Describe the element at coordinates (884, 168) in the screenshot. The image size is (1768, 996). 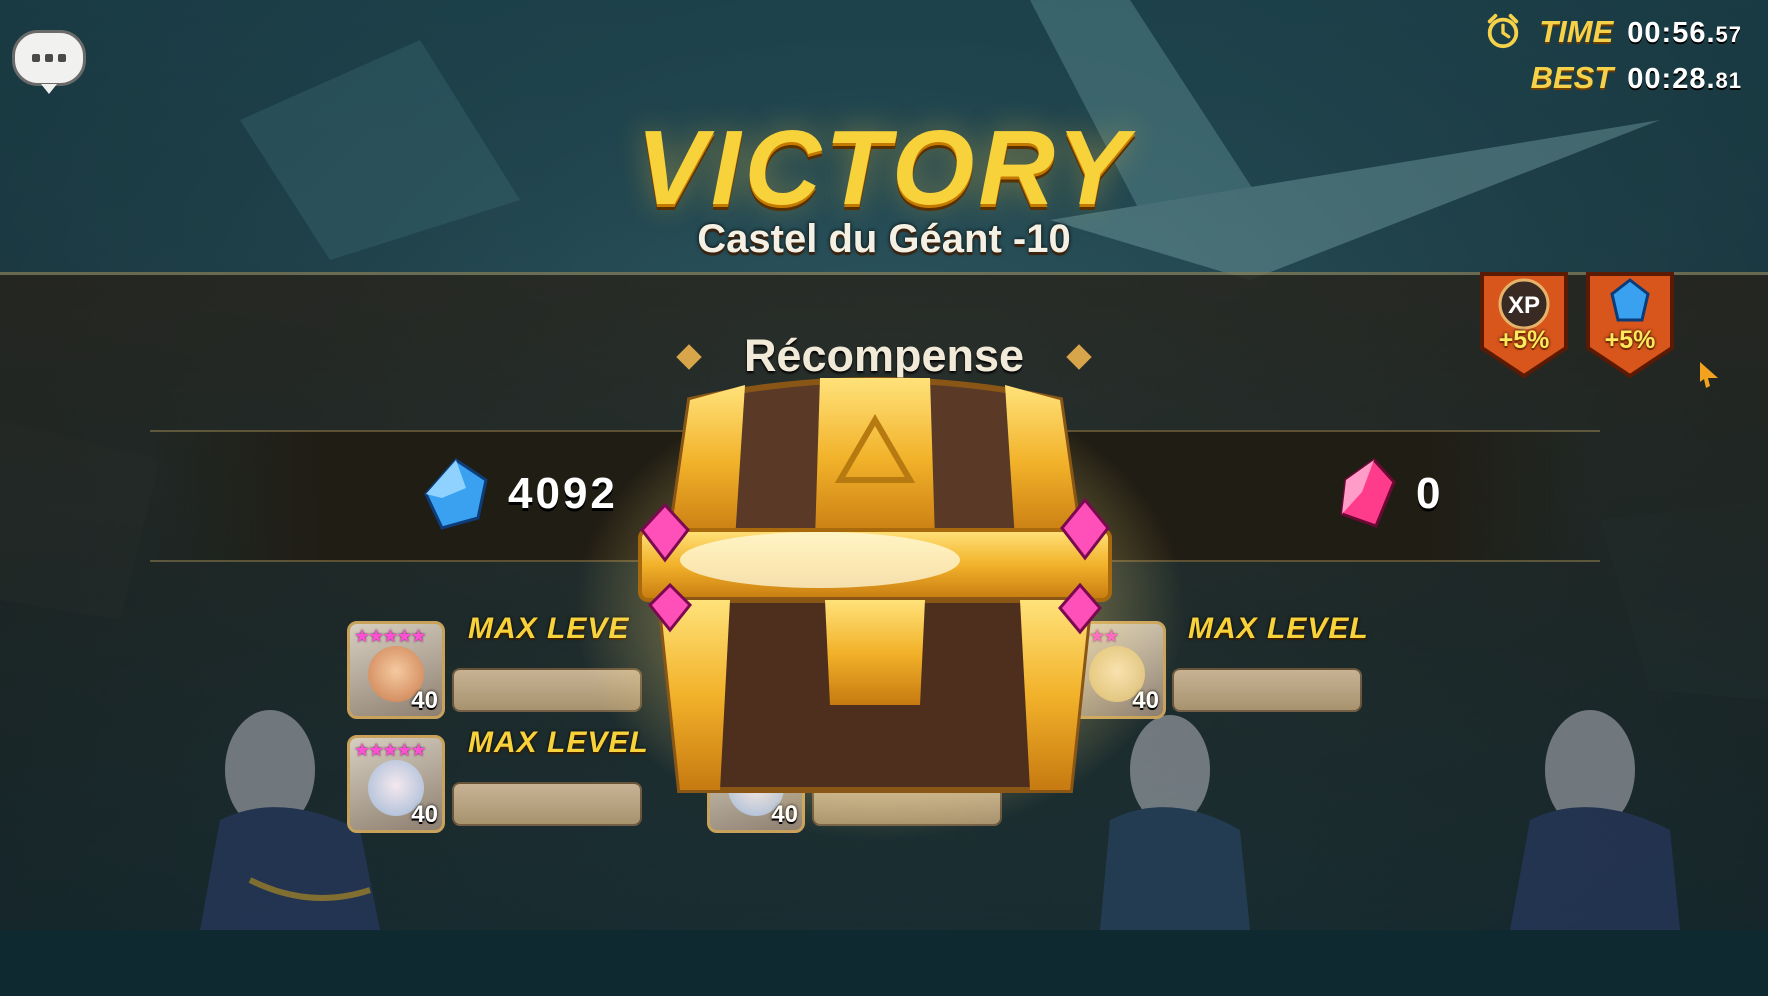
I see `victory-title: VICTORY` at that location.